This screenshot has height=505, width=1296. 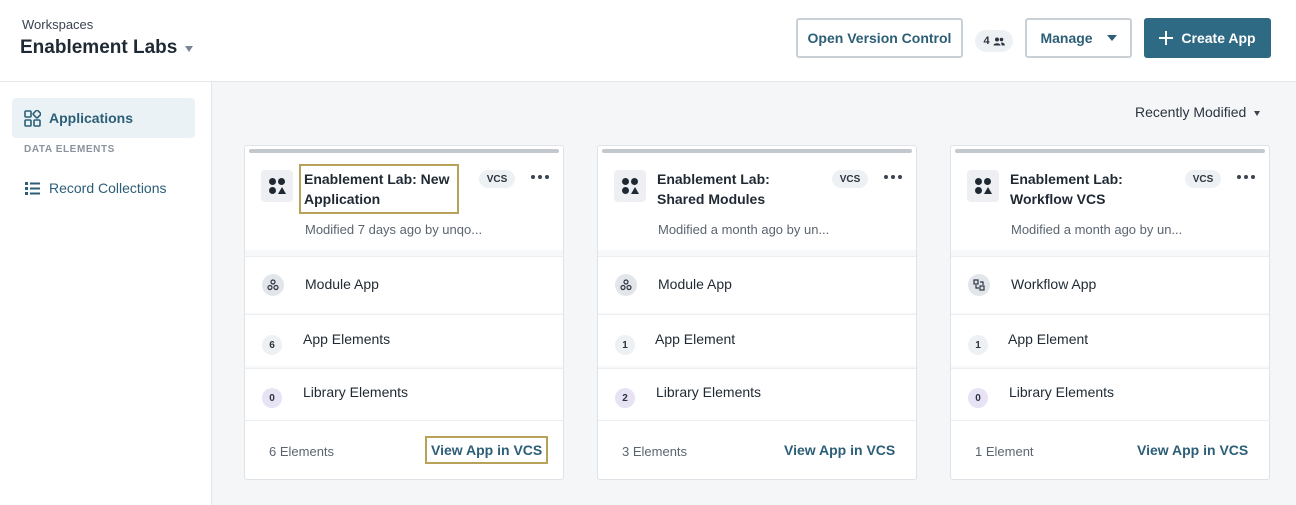 I want to click on workspace-name: Enablement Labs, so click(x=99, y=47).